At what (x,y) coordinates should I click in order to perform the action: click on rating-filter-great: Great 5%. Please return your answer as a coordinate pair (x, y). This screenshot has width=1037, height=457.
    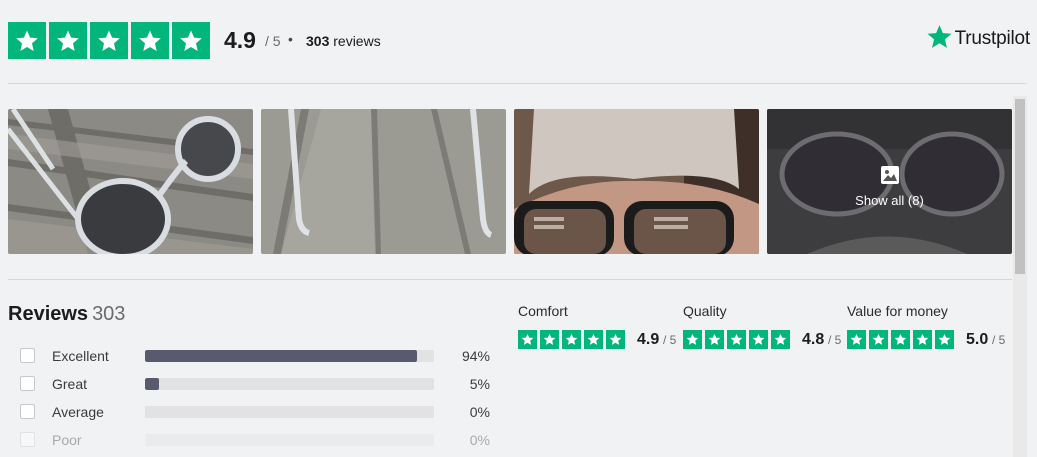
    Looking at the image, I should click on (255, 384).